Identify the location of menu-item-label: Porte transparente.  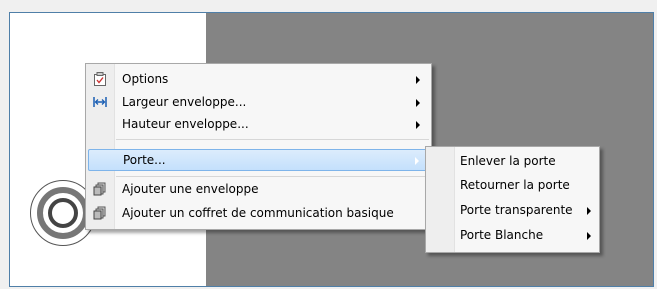
(516, 210).